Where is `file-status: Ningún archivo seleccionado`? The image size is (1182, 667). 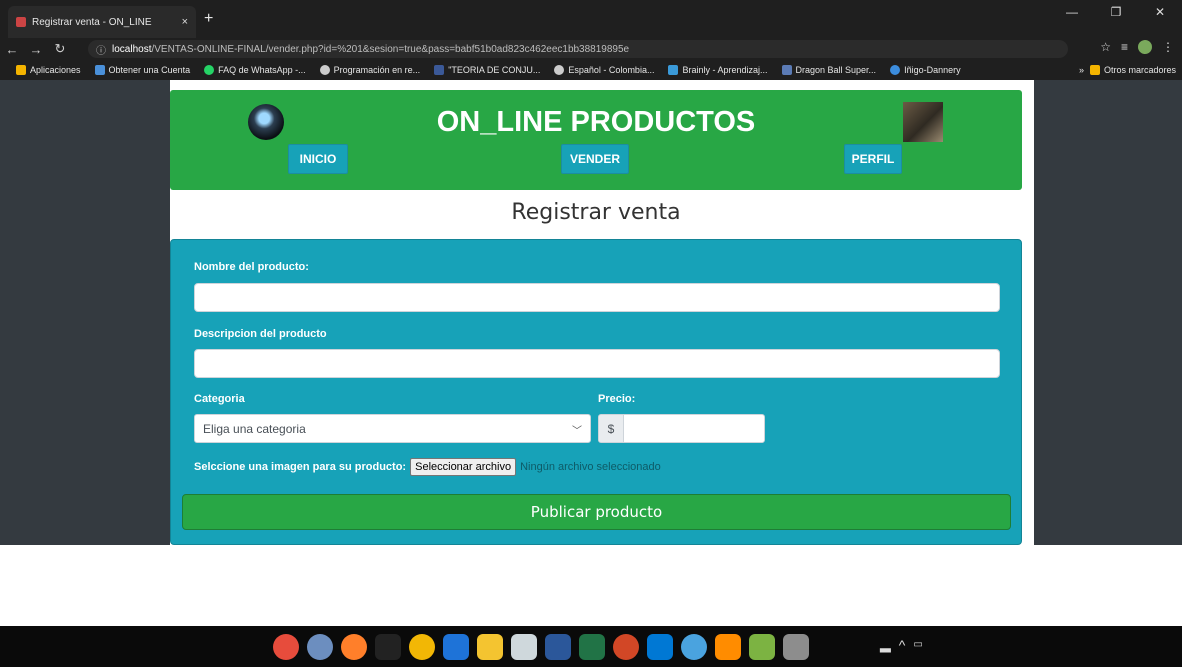
file-status: Ningún archivo seleccionado is located at coordinates (590, 467).